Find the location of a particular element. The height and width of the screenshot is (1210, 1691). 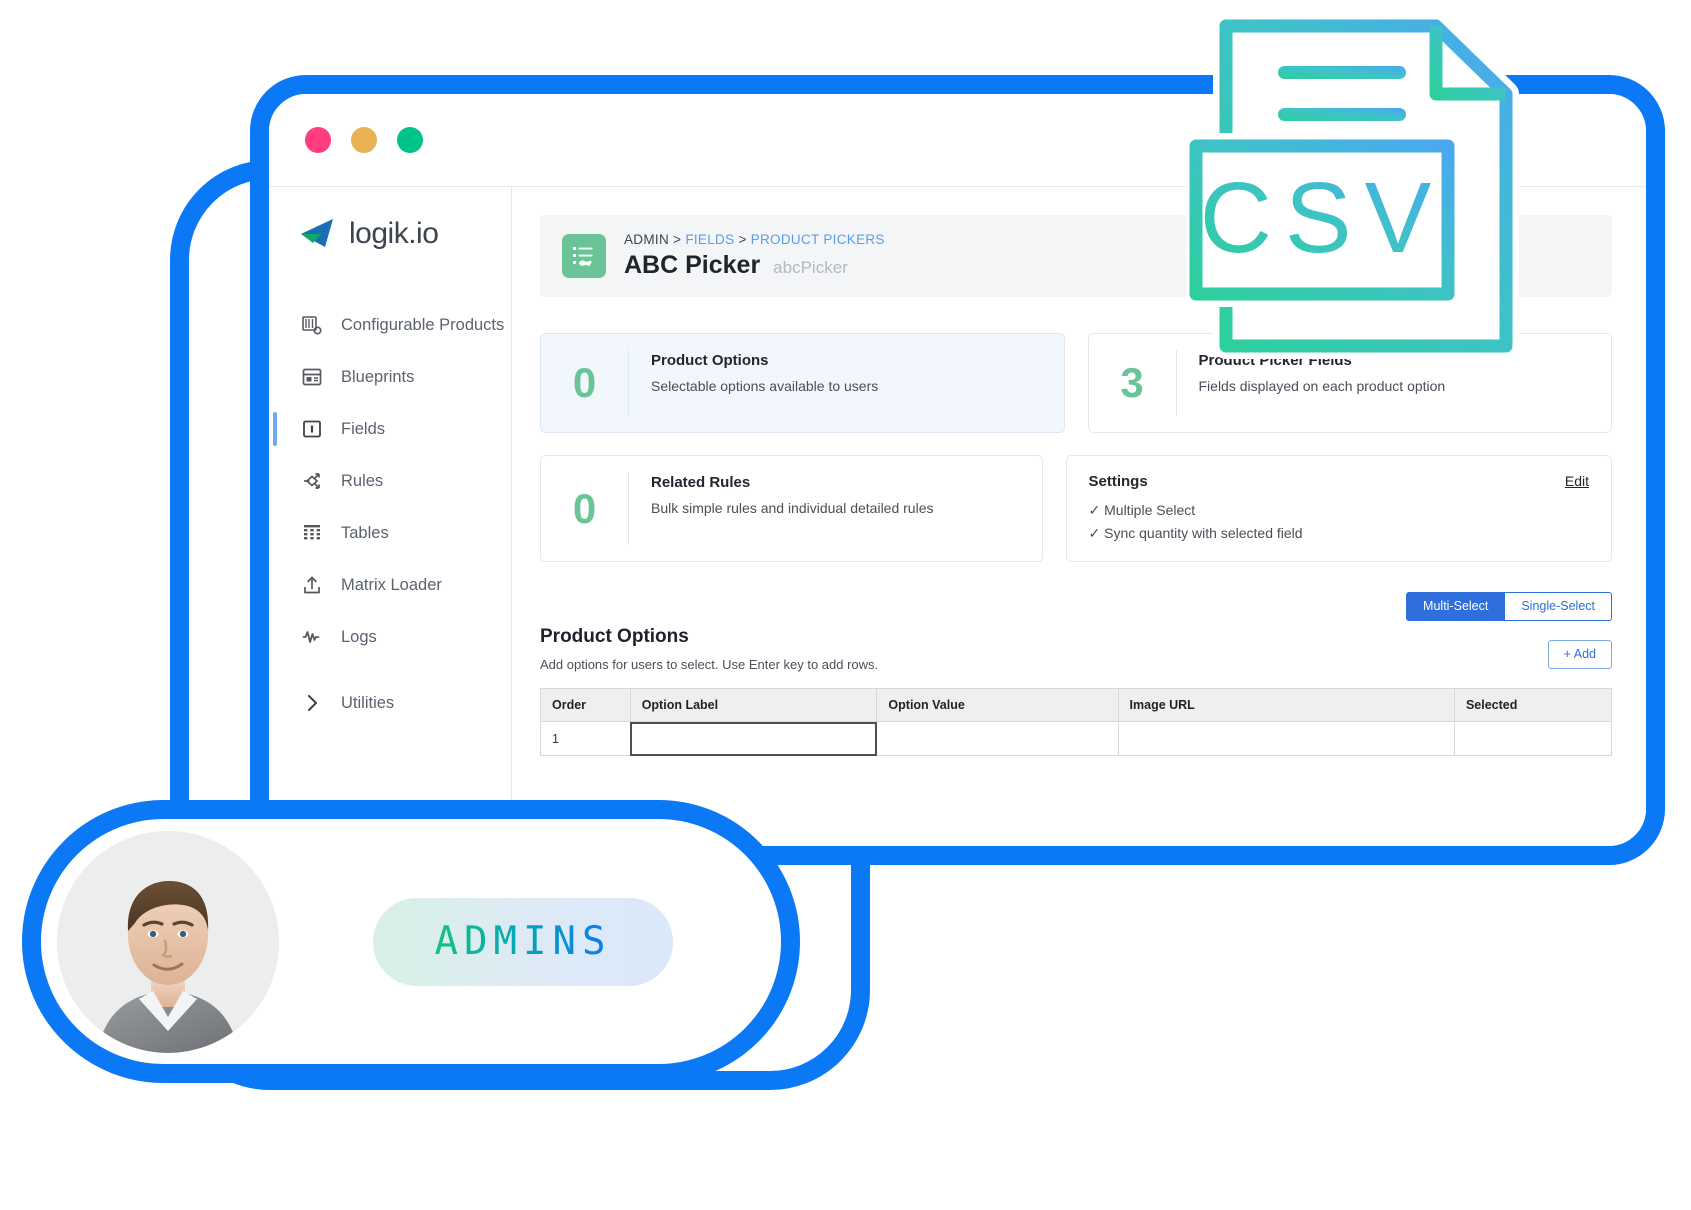

column-header-selected: Selected is located at coordinates (1533, 705).